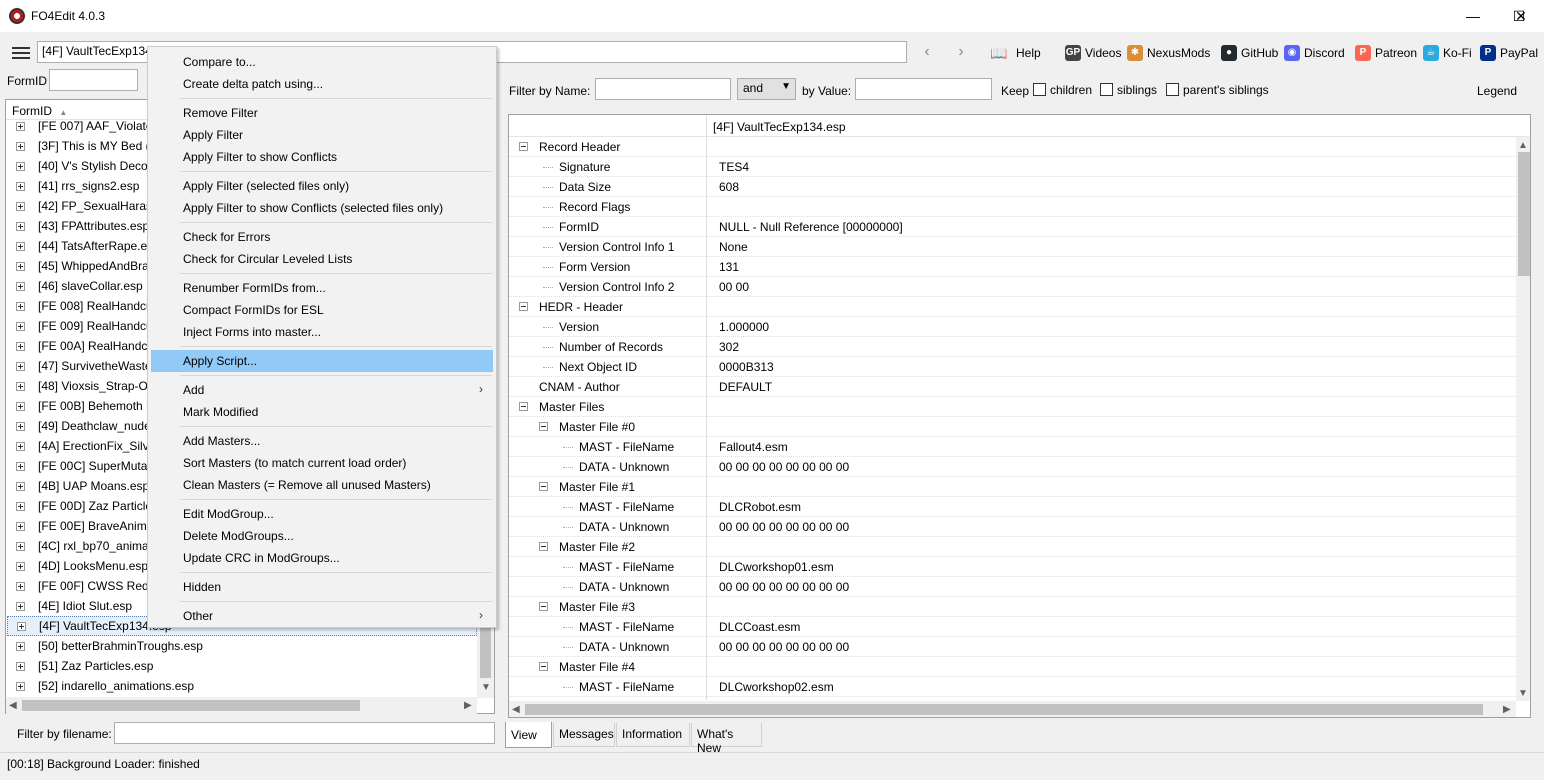 Image resolution: width=1544 pixels, height=780 pixels. I want to click on plugin-list-item: [46] slaveCollar.esp, so click(79, 286).